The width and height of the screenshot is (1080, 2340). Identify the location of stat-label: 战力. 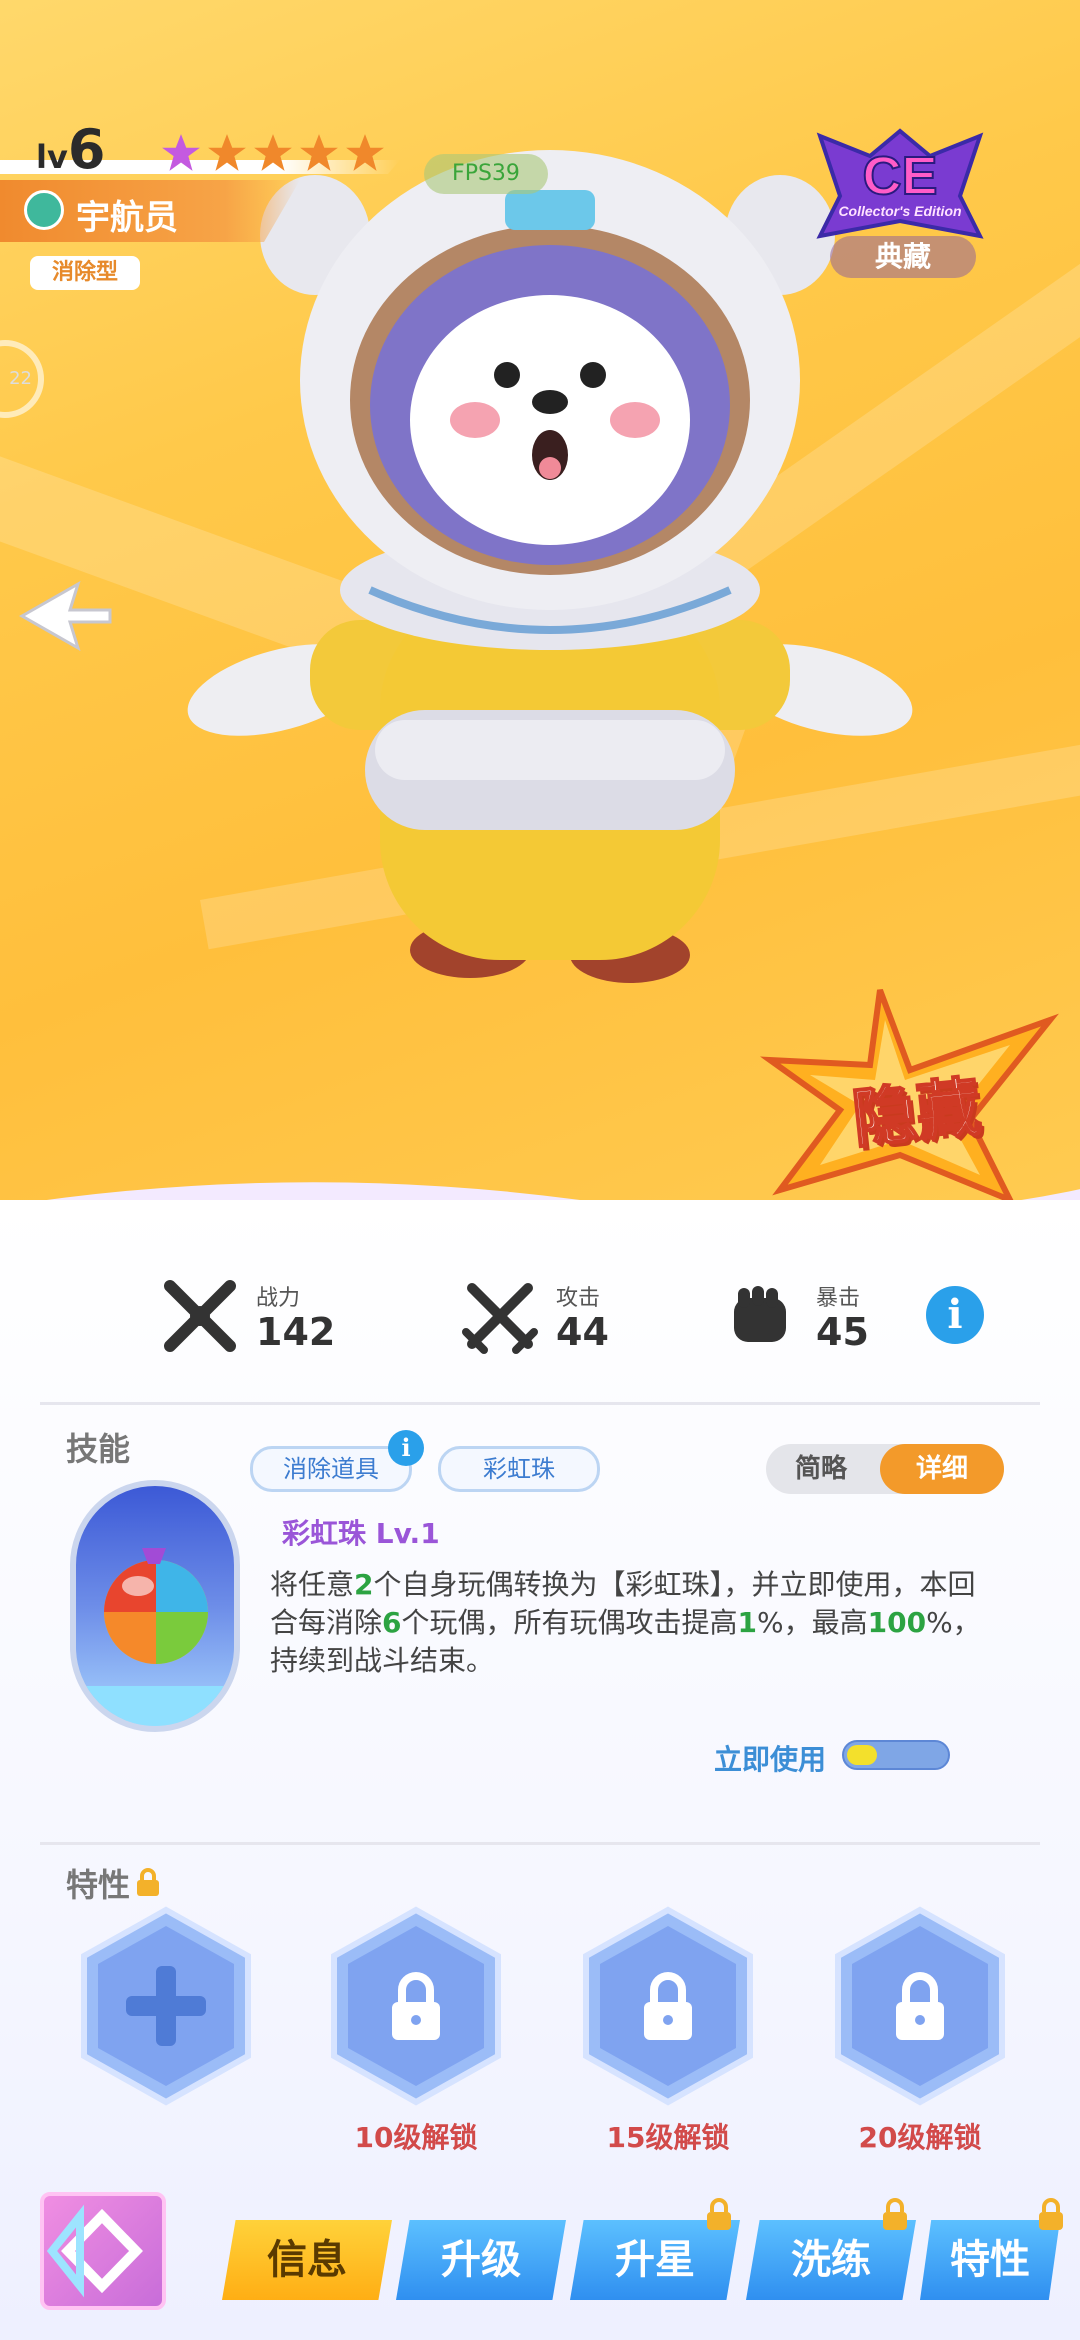
(278, 1298).